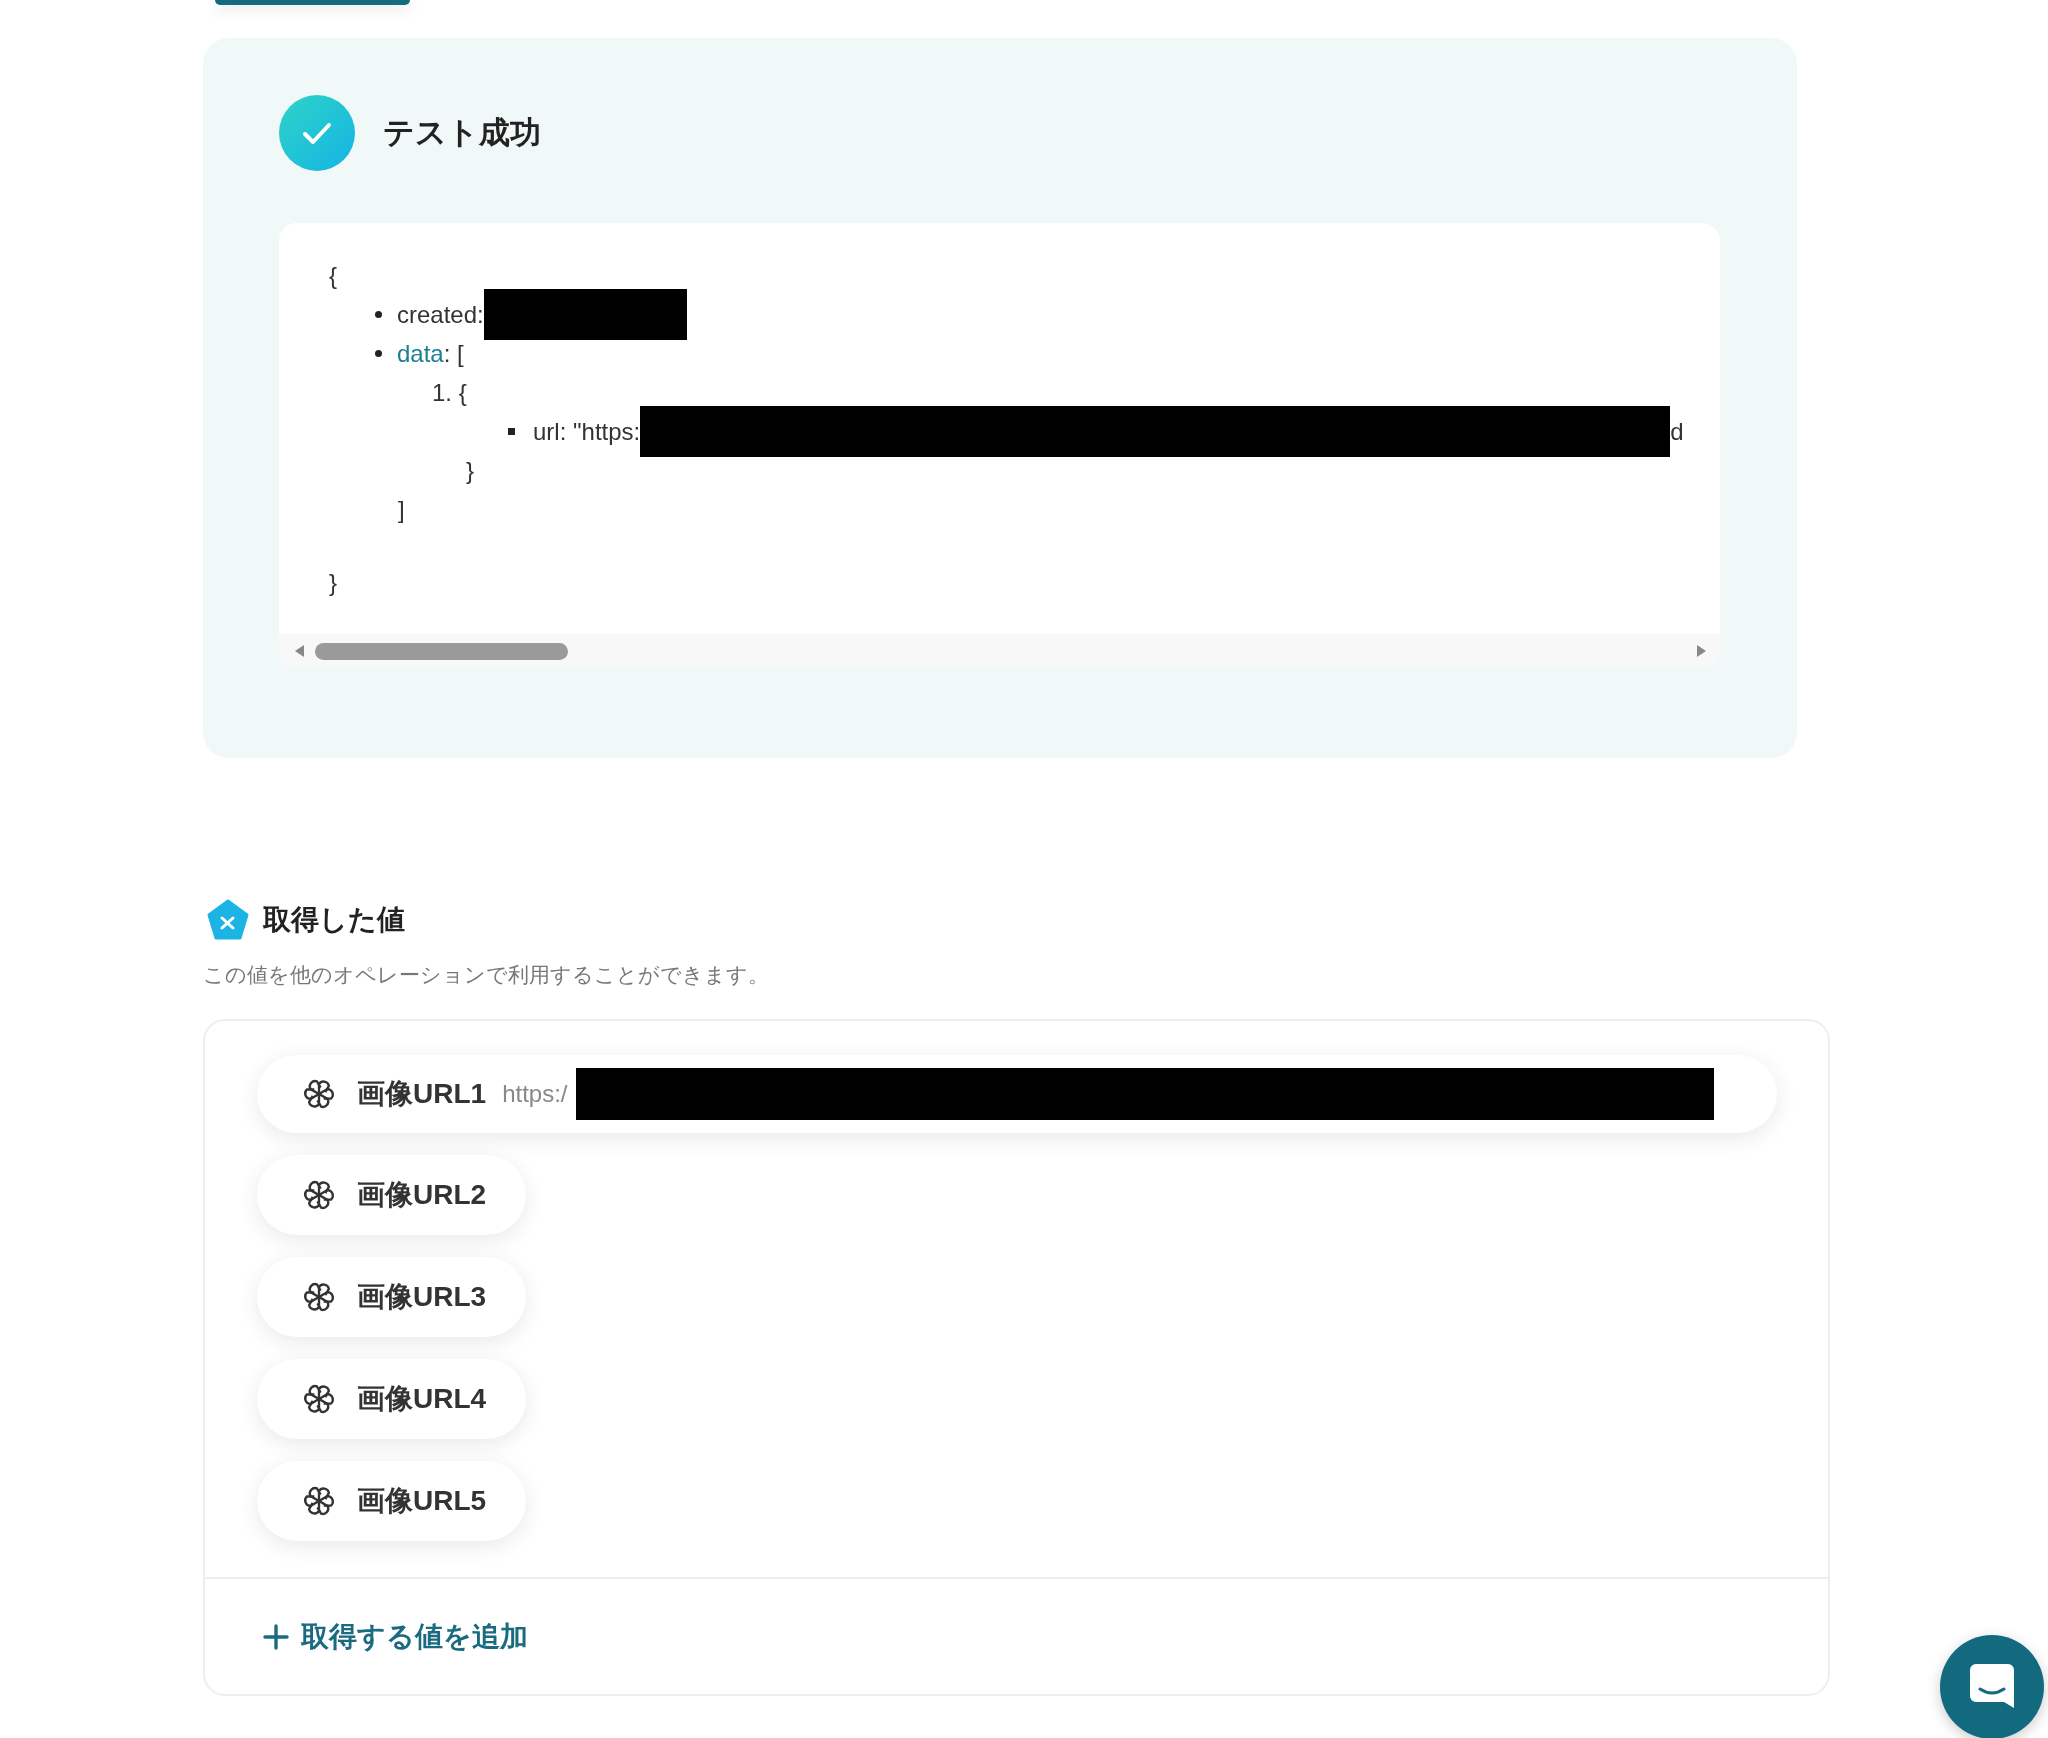  What do you see at coordinates (392, 1297) in the screenshot?
I see `value-chip: 画像URL3` at bounding box center [392, 1297].